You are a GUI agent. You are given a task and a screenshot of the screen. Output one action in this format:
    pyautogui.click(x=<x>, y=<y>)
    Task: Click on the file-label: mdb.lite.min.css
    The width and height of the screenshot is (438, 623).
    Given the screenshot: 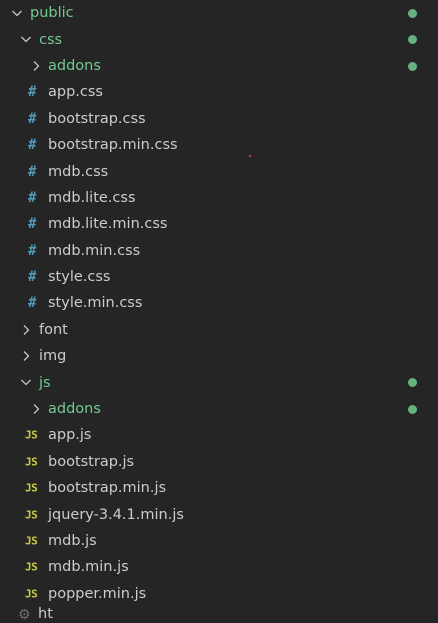 What is the action you would take?
    pyautogui.click(x=108, y=224)
    